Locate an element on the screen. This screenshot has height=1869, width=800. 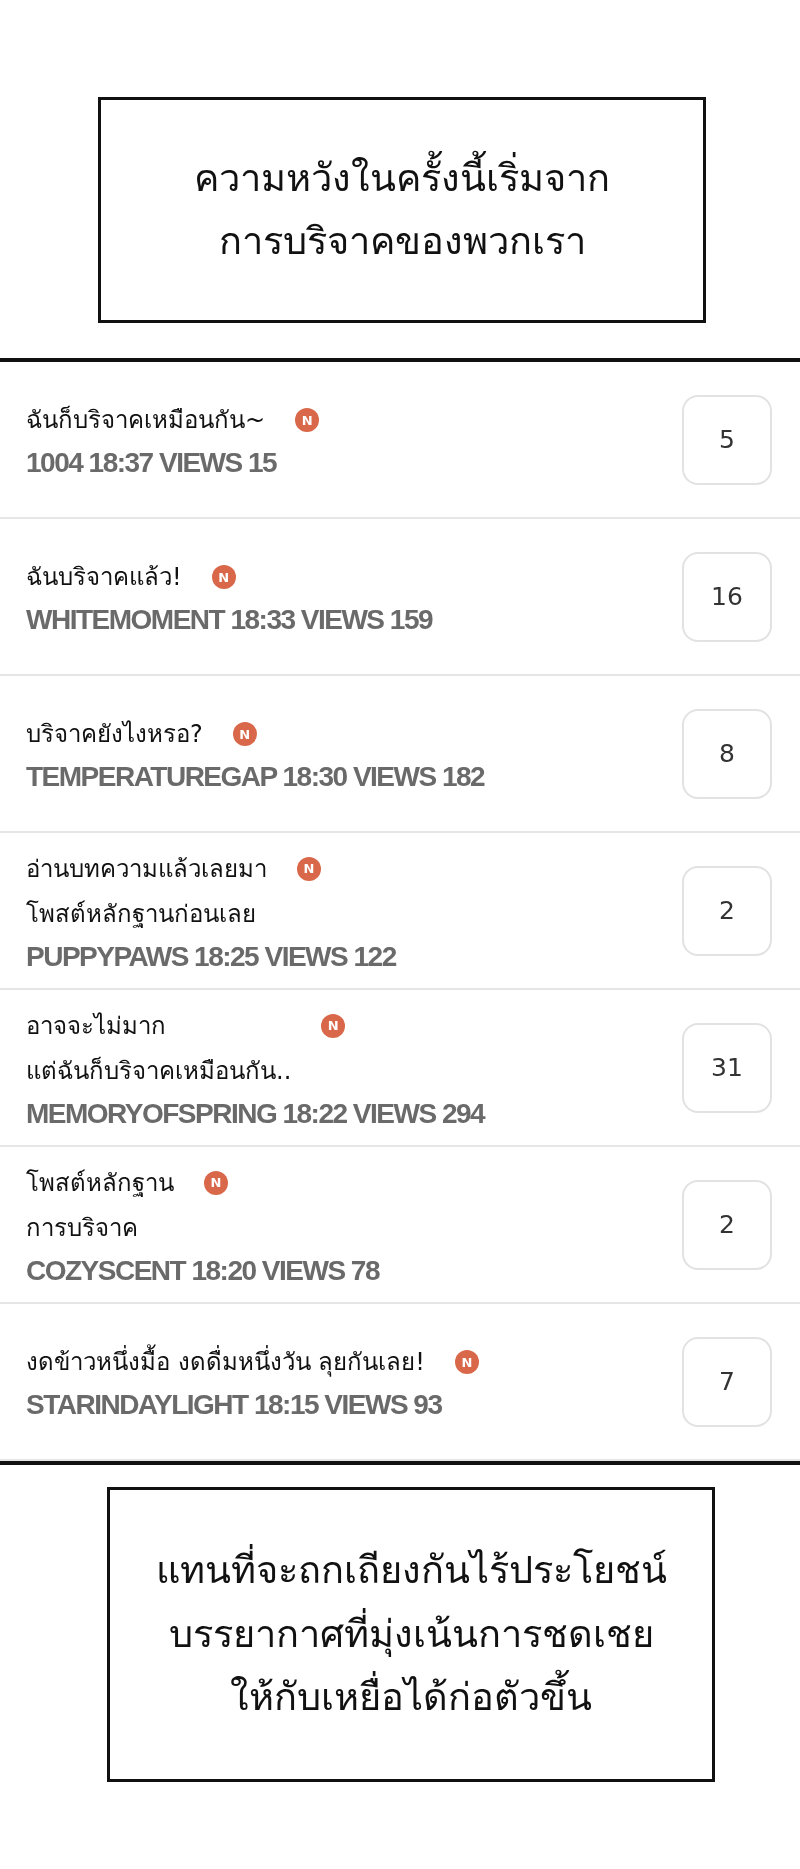
post-title: อ่านบทความแล้วเลยมา is located at coordinates (146, 868).